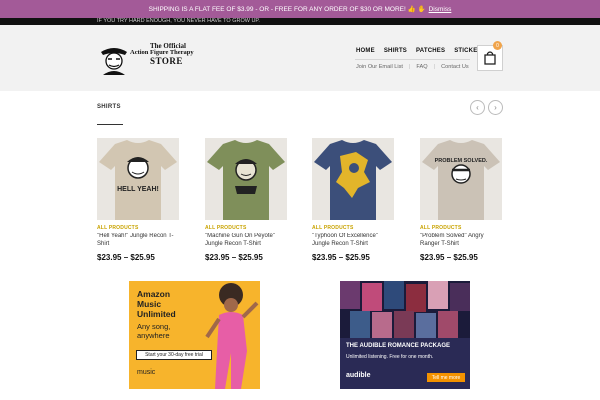  Describe the element at coordinates (430, 51) in the screenshot. I see `nav-item-patches: PATCHES` at that location.